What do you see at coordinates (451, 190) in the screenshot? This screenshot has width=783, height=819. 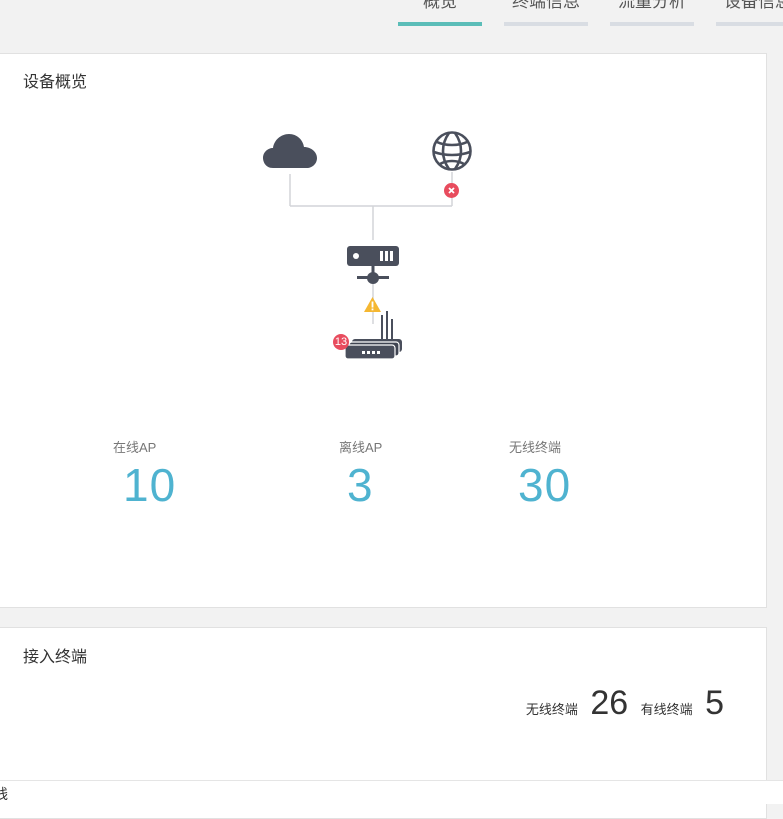 I see `error-icon` at bounding box center [451, 190].